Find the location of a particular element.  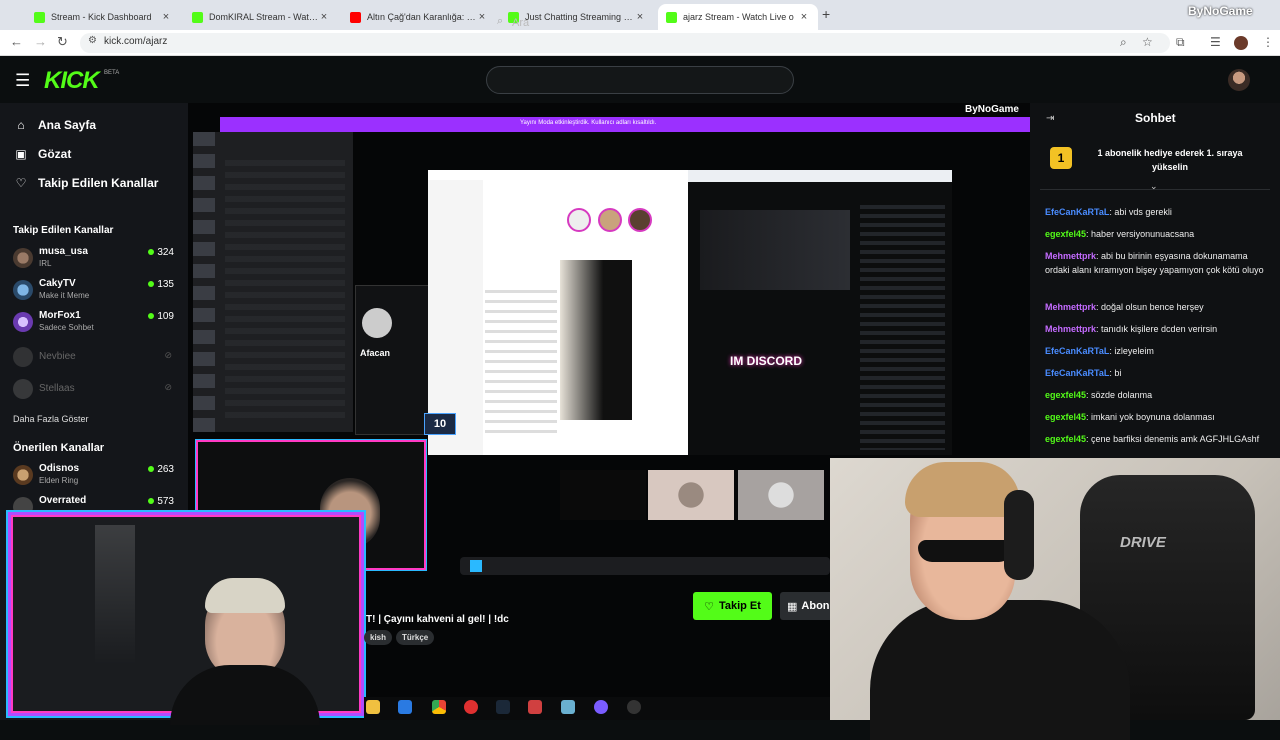

chat-text: bi is located at coordinates (1118, 373).